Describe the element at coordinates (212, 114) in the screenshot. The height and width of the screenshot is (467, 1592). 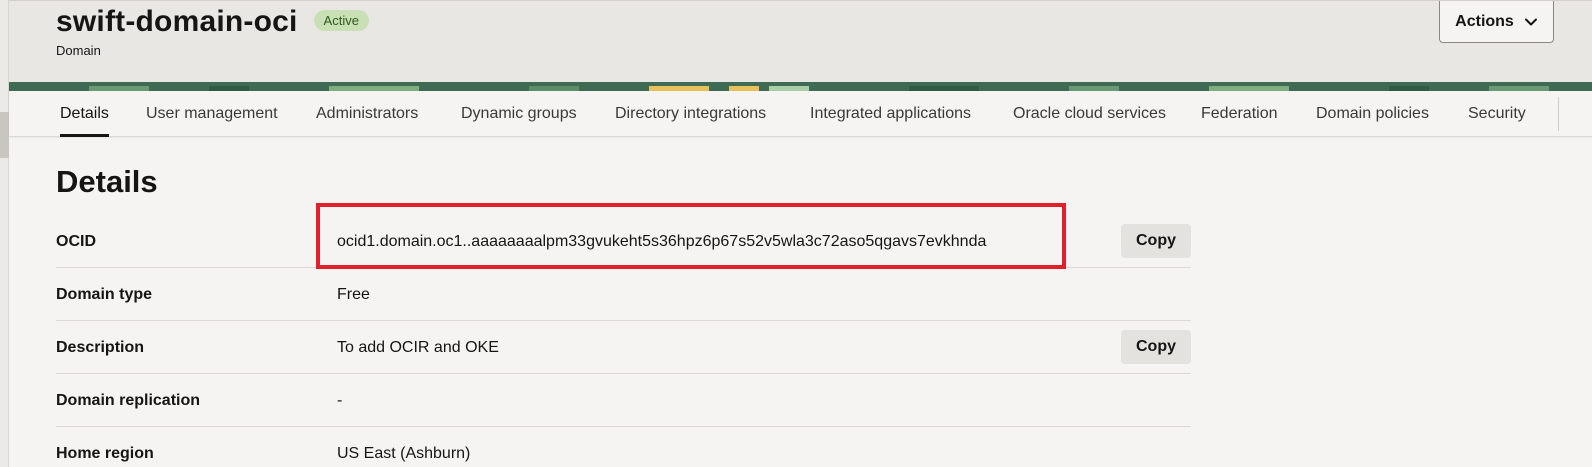
I see `tab-user-management: User management` at that location.